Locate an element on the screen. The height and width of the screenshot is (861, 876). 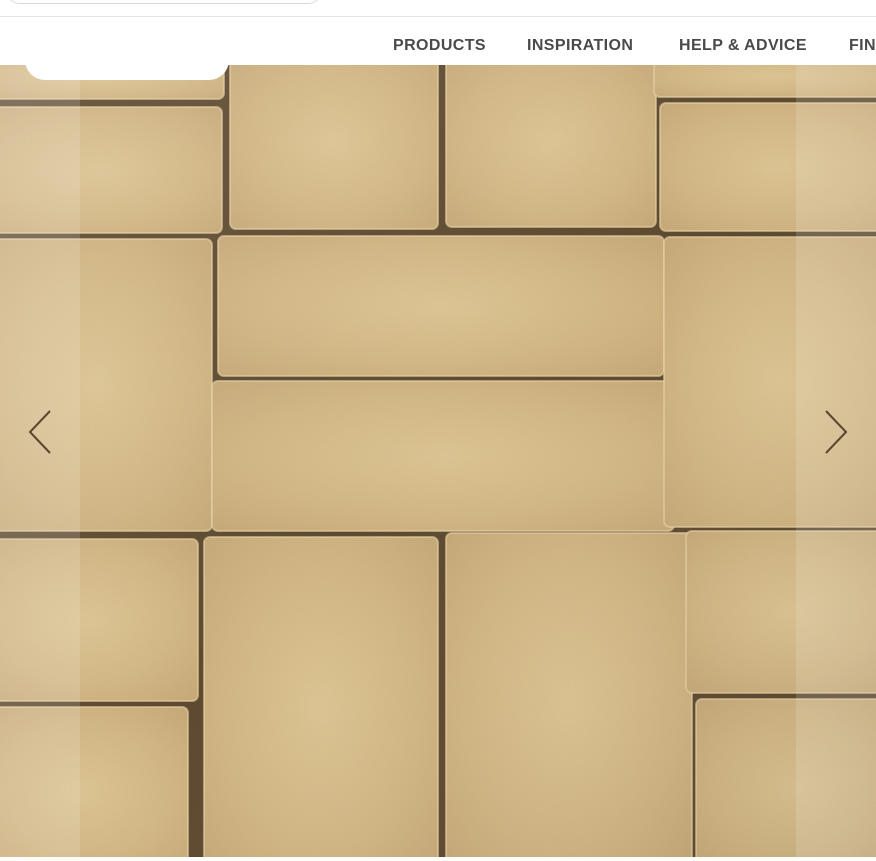
nav-item-inspiration: INSPIRATION is located at coordinates (580, 46).